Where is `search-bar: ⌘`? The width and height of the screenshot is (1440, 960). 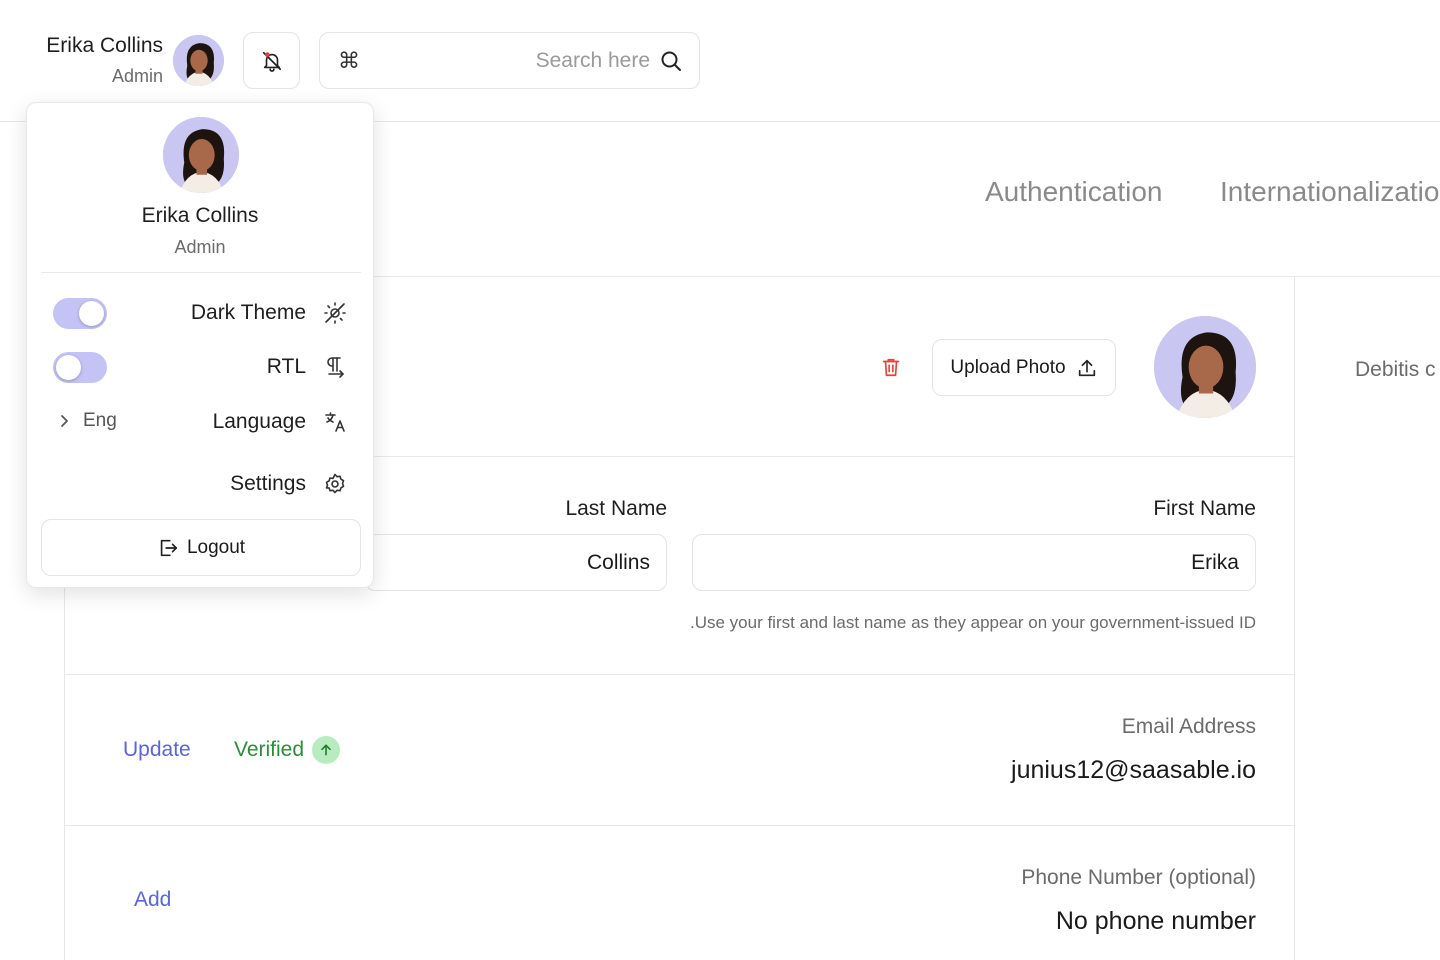
search-bar: ⌘ is located at coordinates (509, 60).